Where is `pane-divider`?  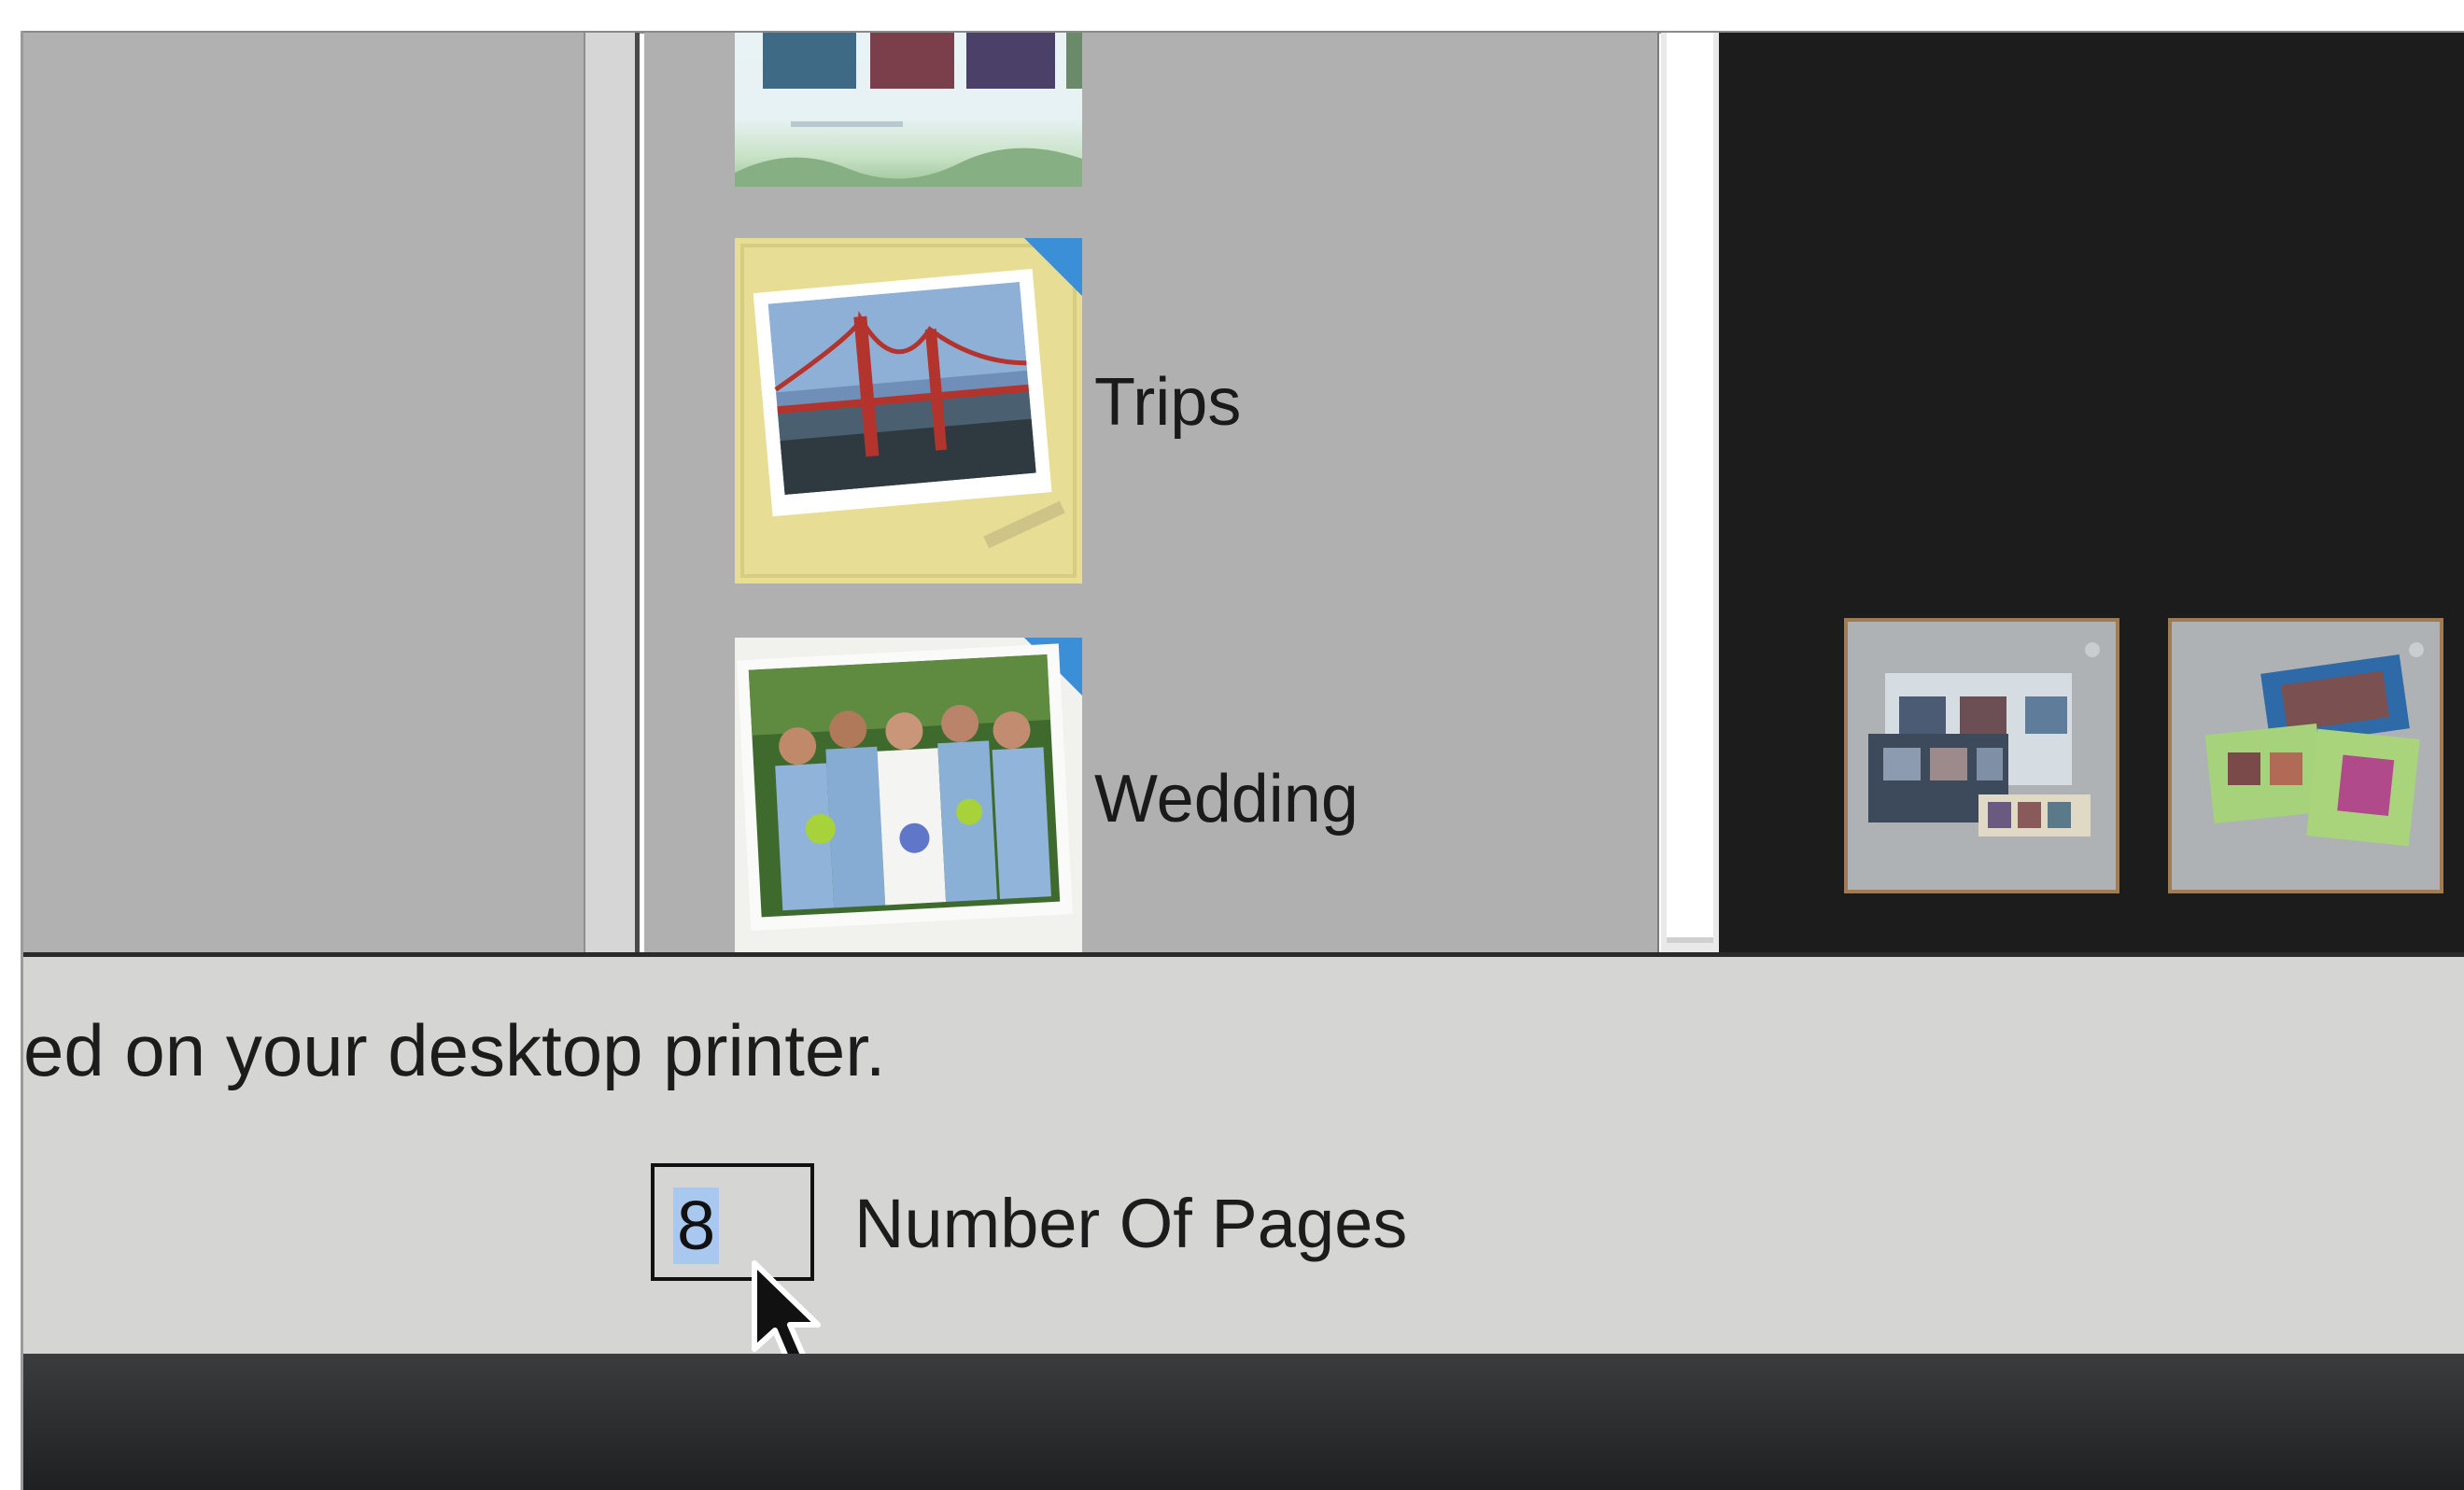
pane-divider is located at coordinates (612, 492).